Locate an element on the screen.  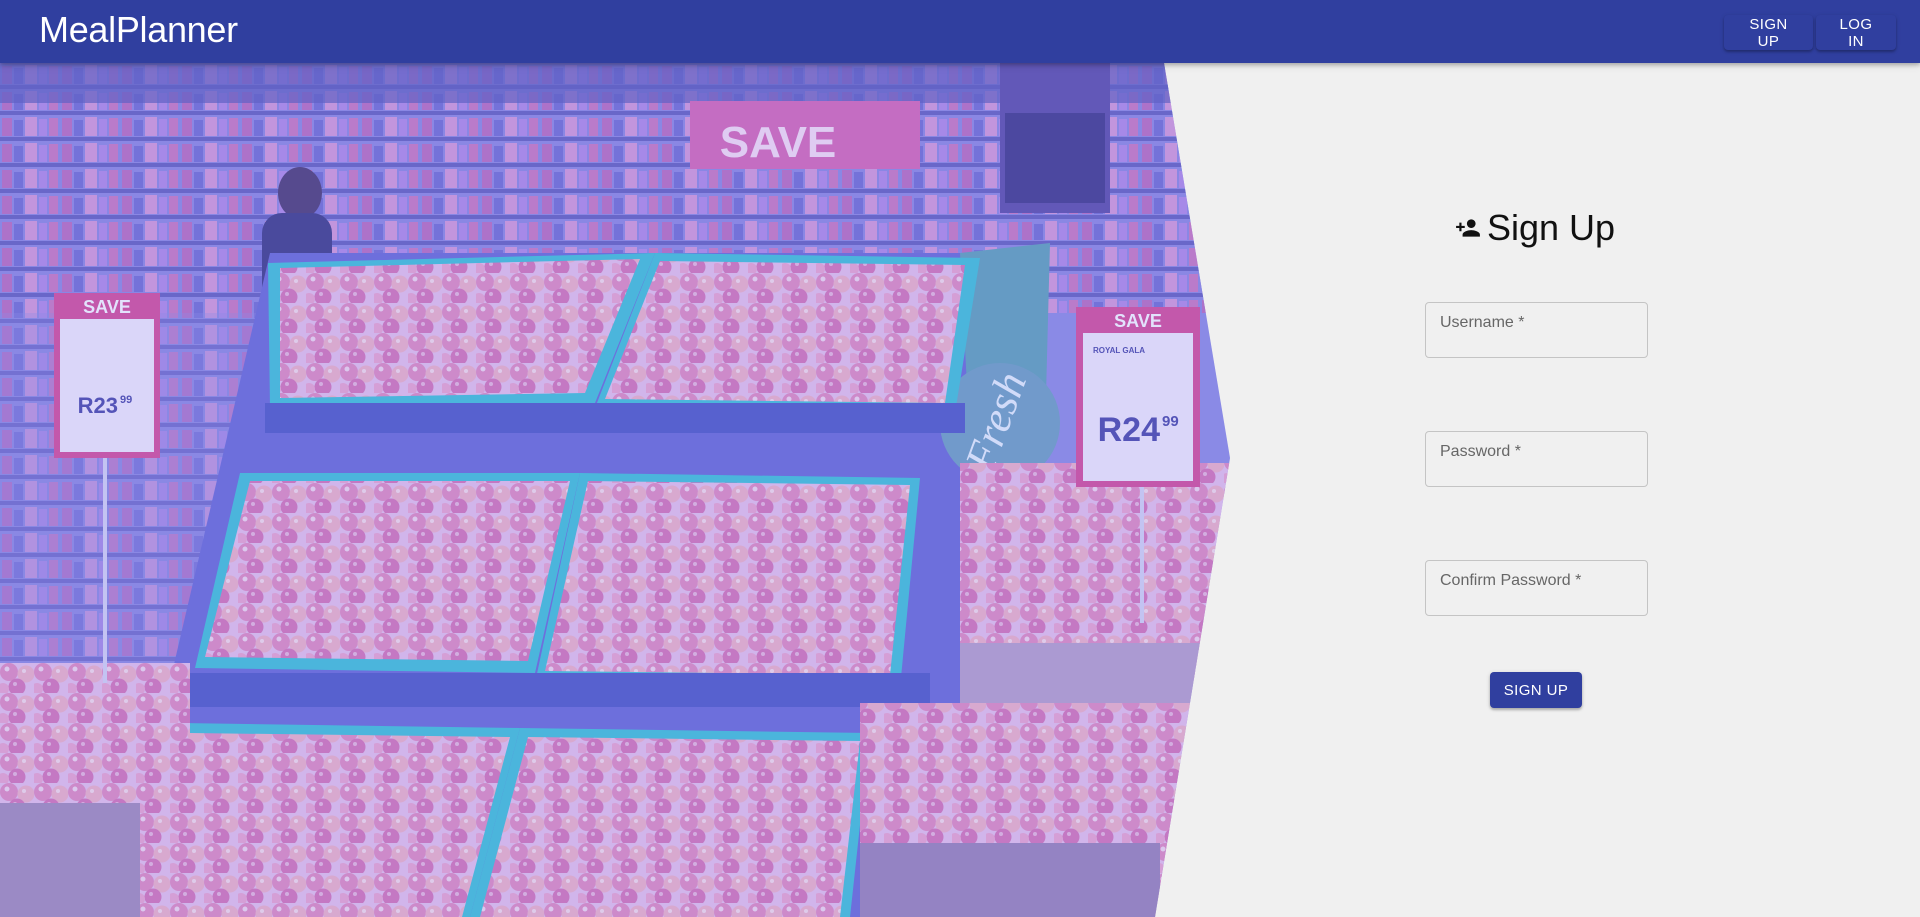
signup-submit-button: SIGN UP is located at coordinates (1536, 690).